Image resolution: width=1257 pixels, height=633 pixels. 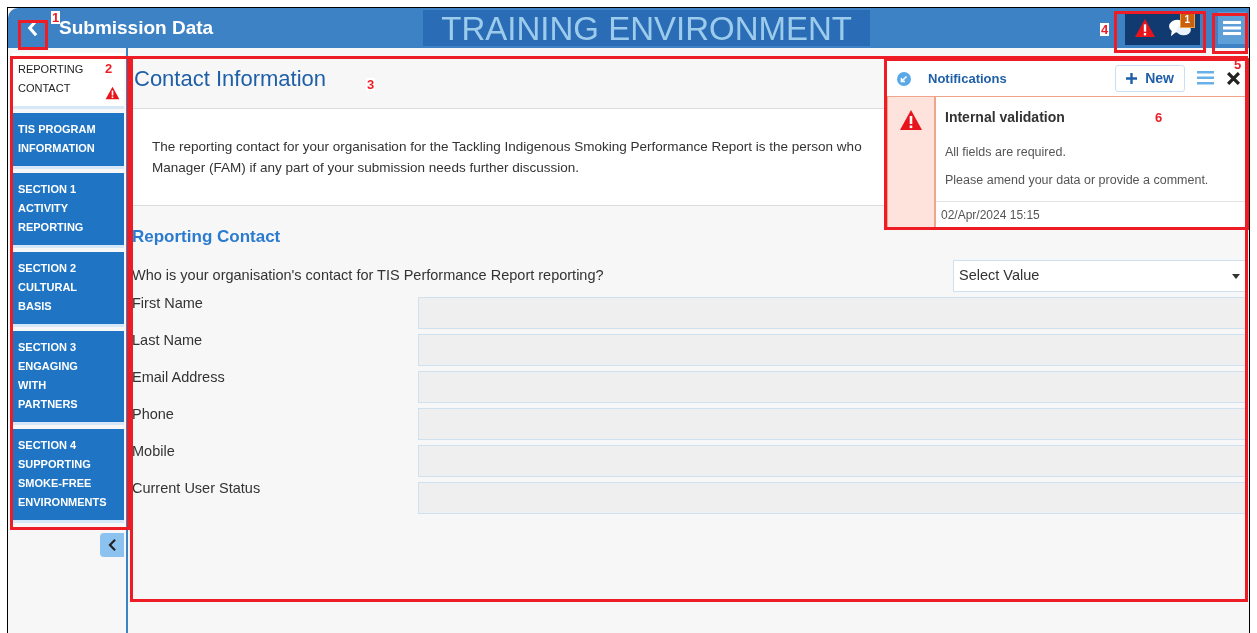 What do you see at coordinates (154, 451) in the screenshot?
I see `field-label: Mobile` at bounding box center [154, 451].